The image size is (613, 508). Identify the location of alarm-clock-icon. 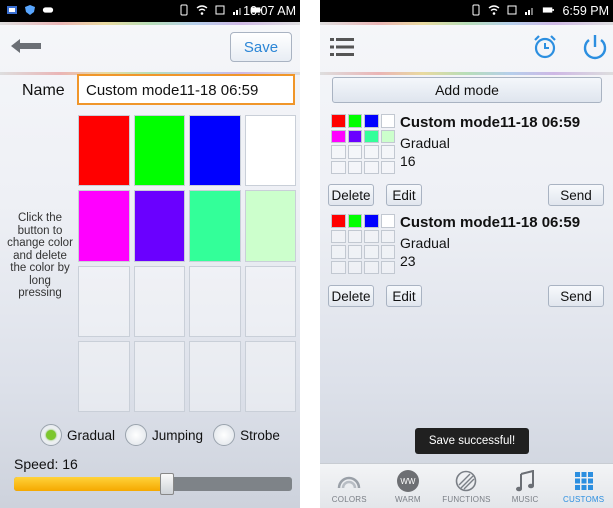
(545, 47).